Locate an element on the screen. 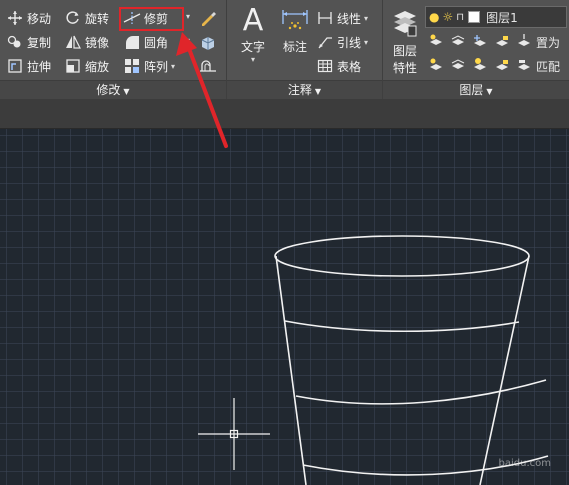 The image size is (569, 485). array-button: 阵列 ▾ is located at coordinates (149, 66).